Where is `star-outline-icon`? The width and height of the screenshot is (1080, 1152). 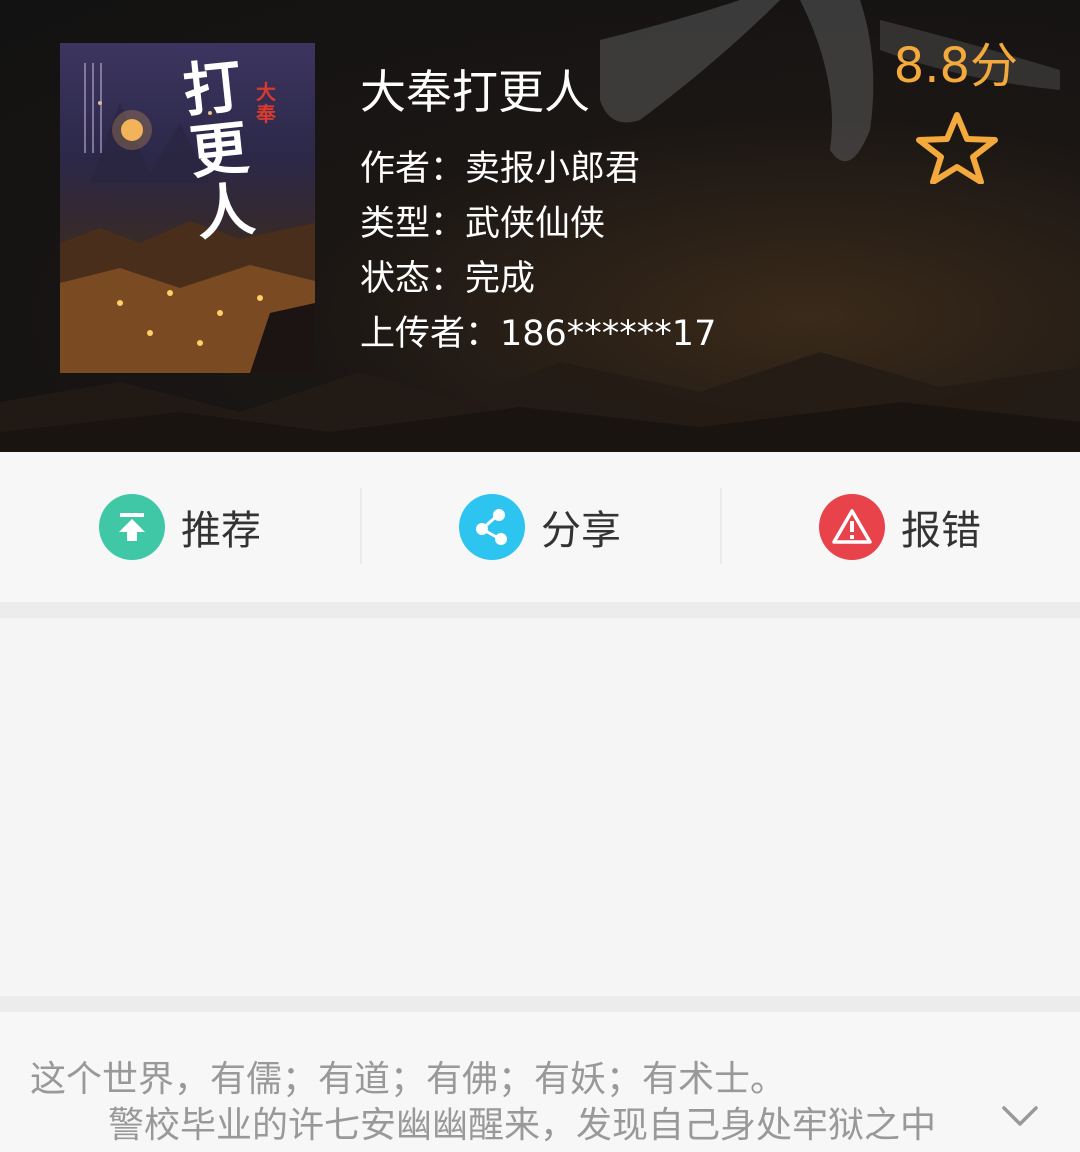 star-outline-icon is located at coordinates (957, 148).